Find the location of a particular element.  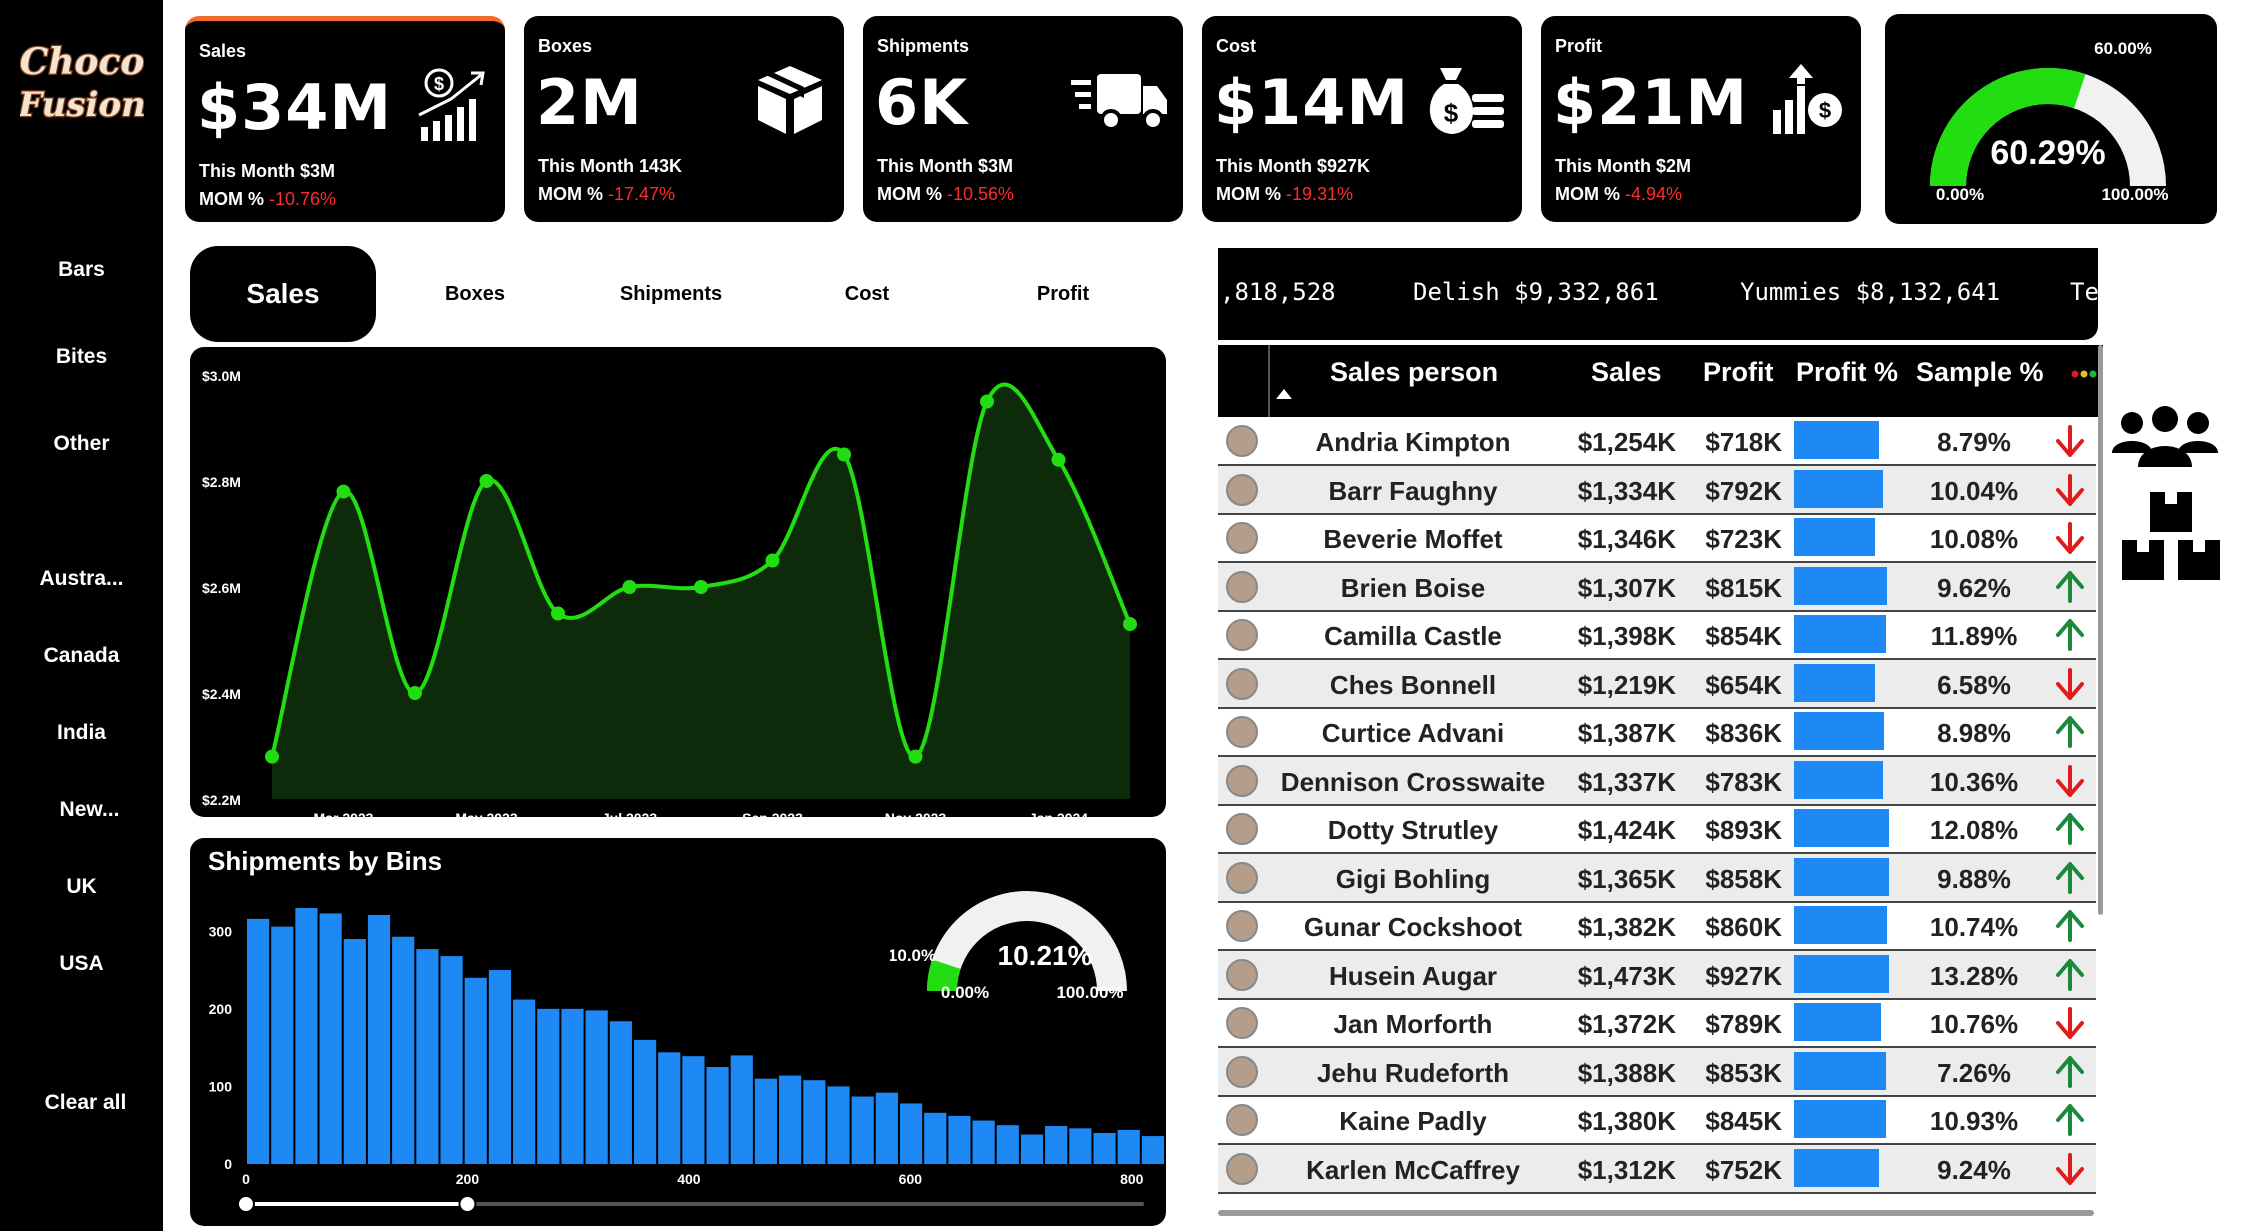

slicer-country-uk: UK is located at coordinates (81, 887).